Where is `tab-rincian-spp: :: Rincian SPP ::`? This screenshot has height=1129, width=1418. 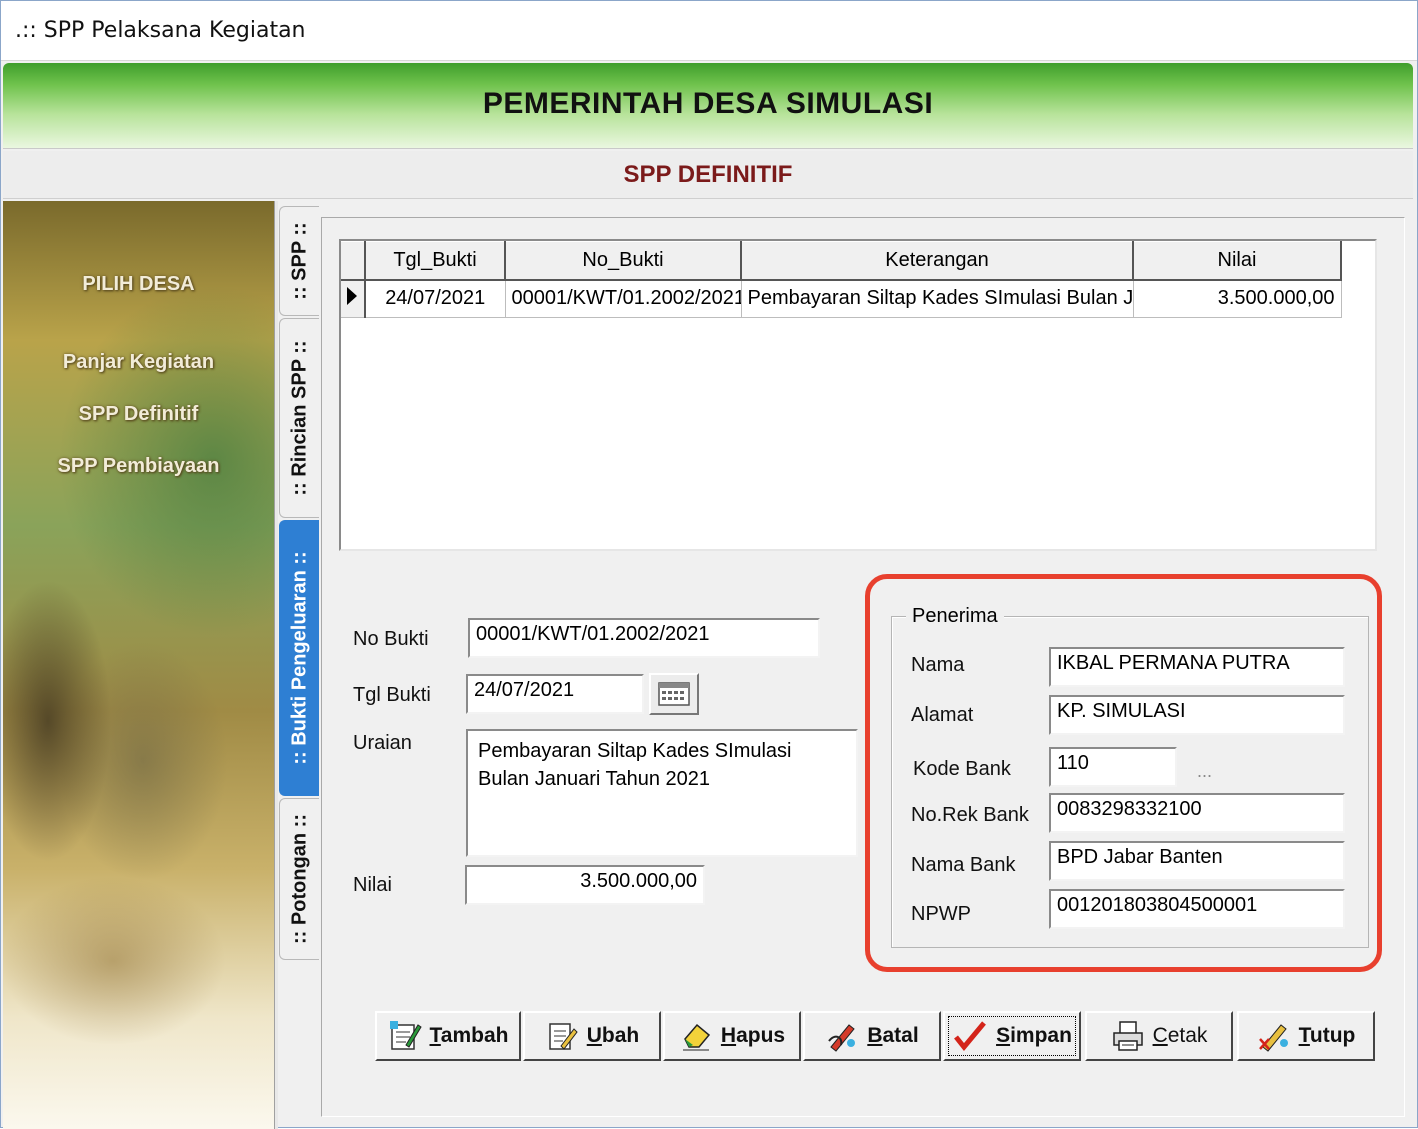
tab-rincian-spp: :: Rincian SPP :: is located at coordinates (299, 418).